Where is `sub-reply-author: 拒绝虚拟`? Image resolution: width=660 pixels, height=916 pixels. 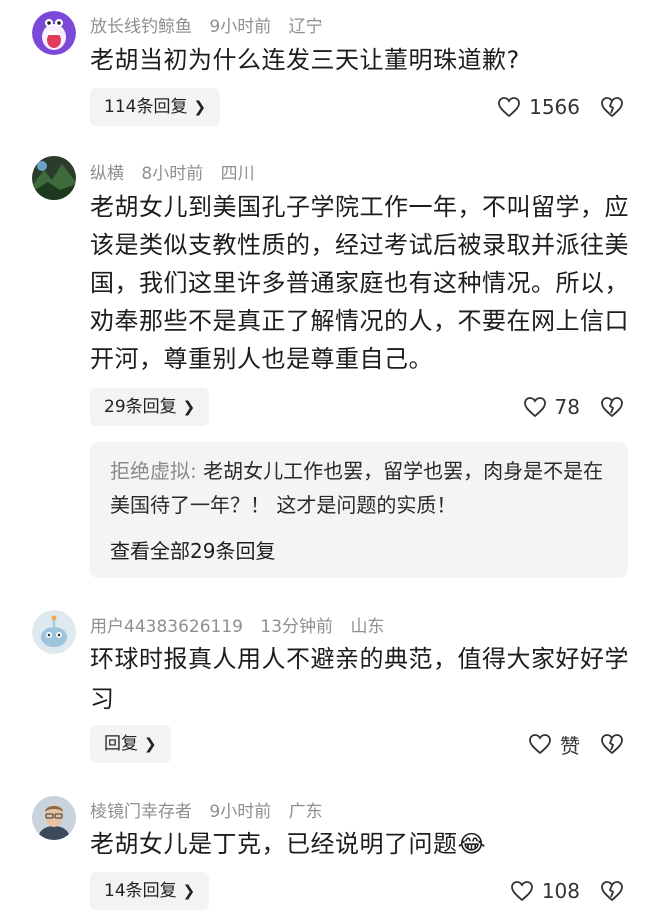
sub-reply-author: 拒绝虚拟 is located at coordinates (150, 471).